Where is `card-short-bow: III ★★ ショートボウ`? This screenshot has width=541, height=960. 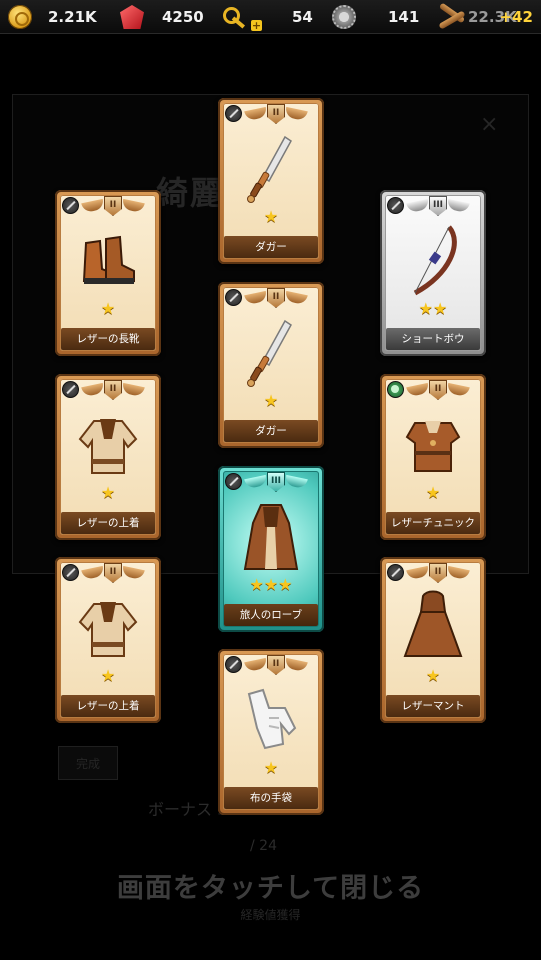
card-short-bow: III ★★ ショートボウ is located at coordinates (433, 273).